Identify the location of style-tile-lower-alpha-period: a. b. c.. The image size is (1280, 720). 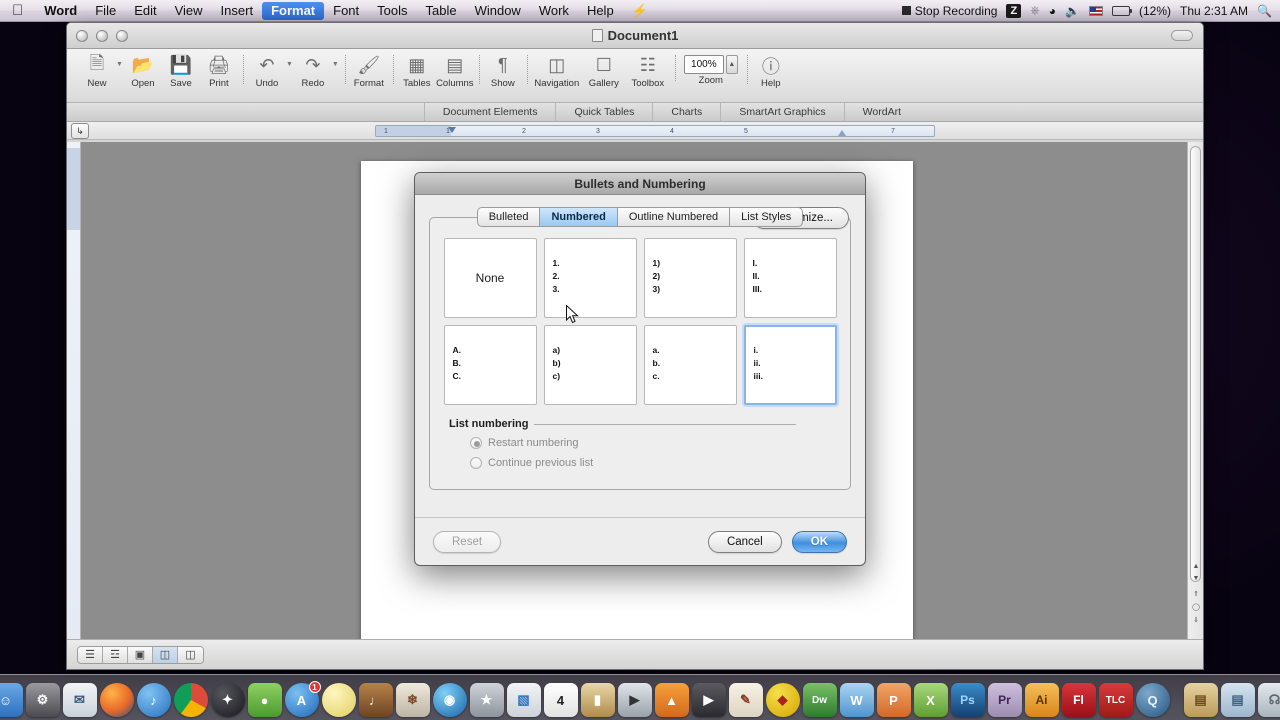
(690, 365).